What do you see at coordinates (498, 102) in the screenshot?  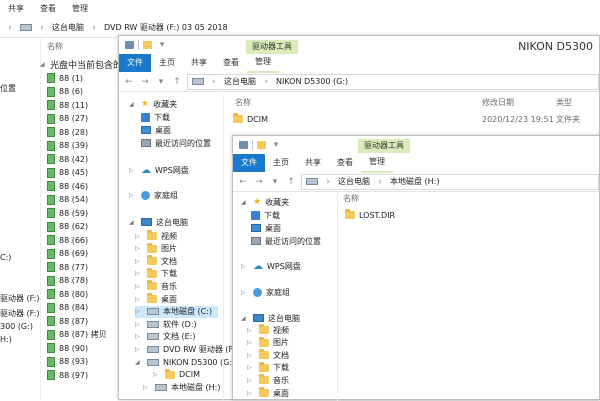 I see `mid-column-date: 修改日期` at bounding box center [498, 102].